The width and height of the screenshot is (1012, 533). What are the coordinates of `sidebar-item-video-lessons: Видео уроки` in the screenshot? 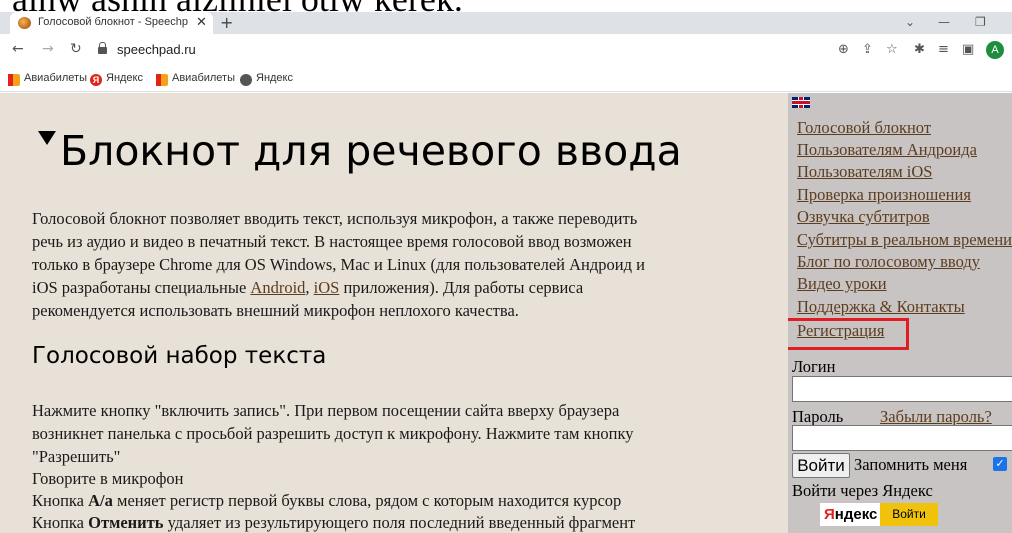 It's located at (842, 284).